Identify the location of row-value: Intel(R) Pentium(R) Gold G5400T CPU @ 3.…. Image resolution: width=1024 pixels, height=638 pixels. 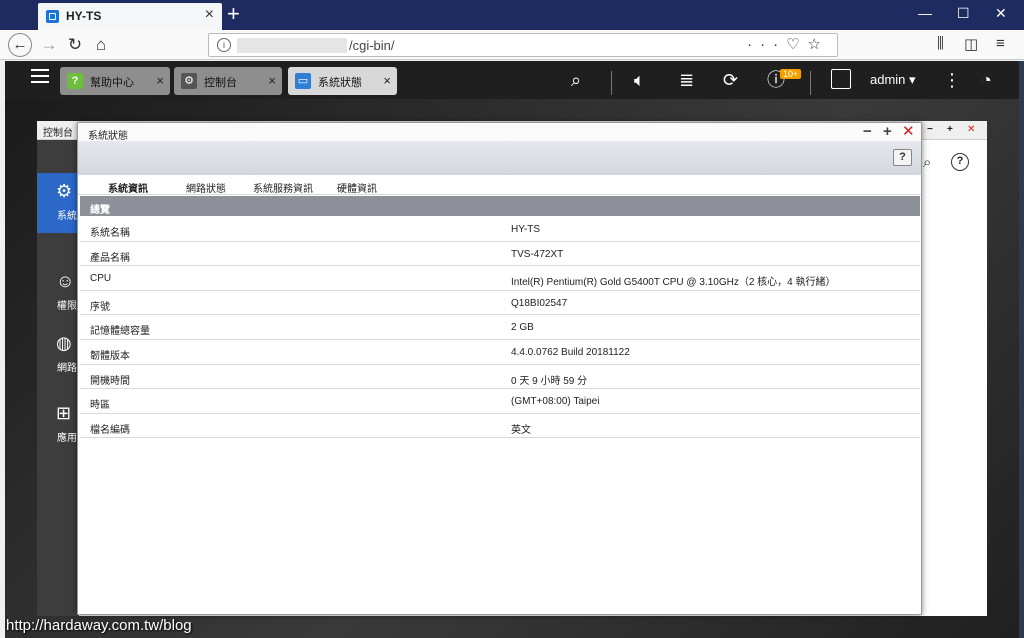
(673, 283).